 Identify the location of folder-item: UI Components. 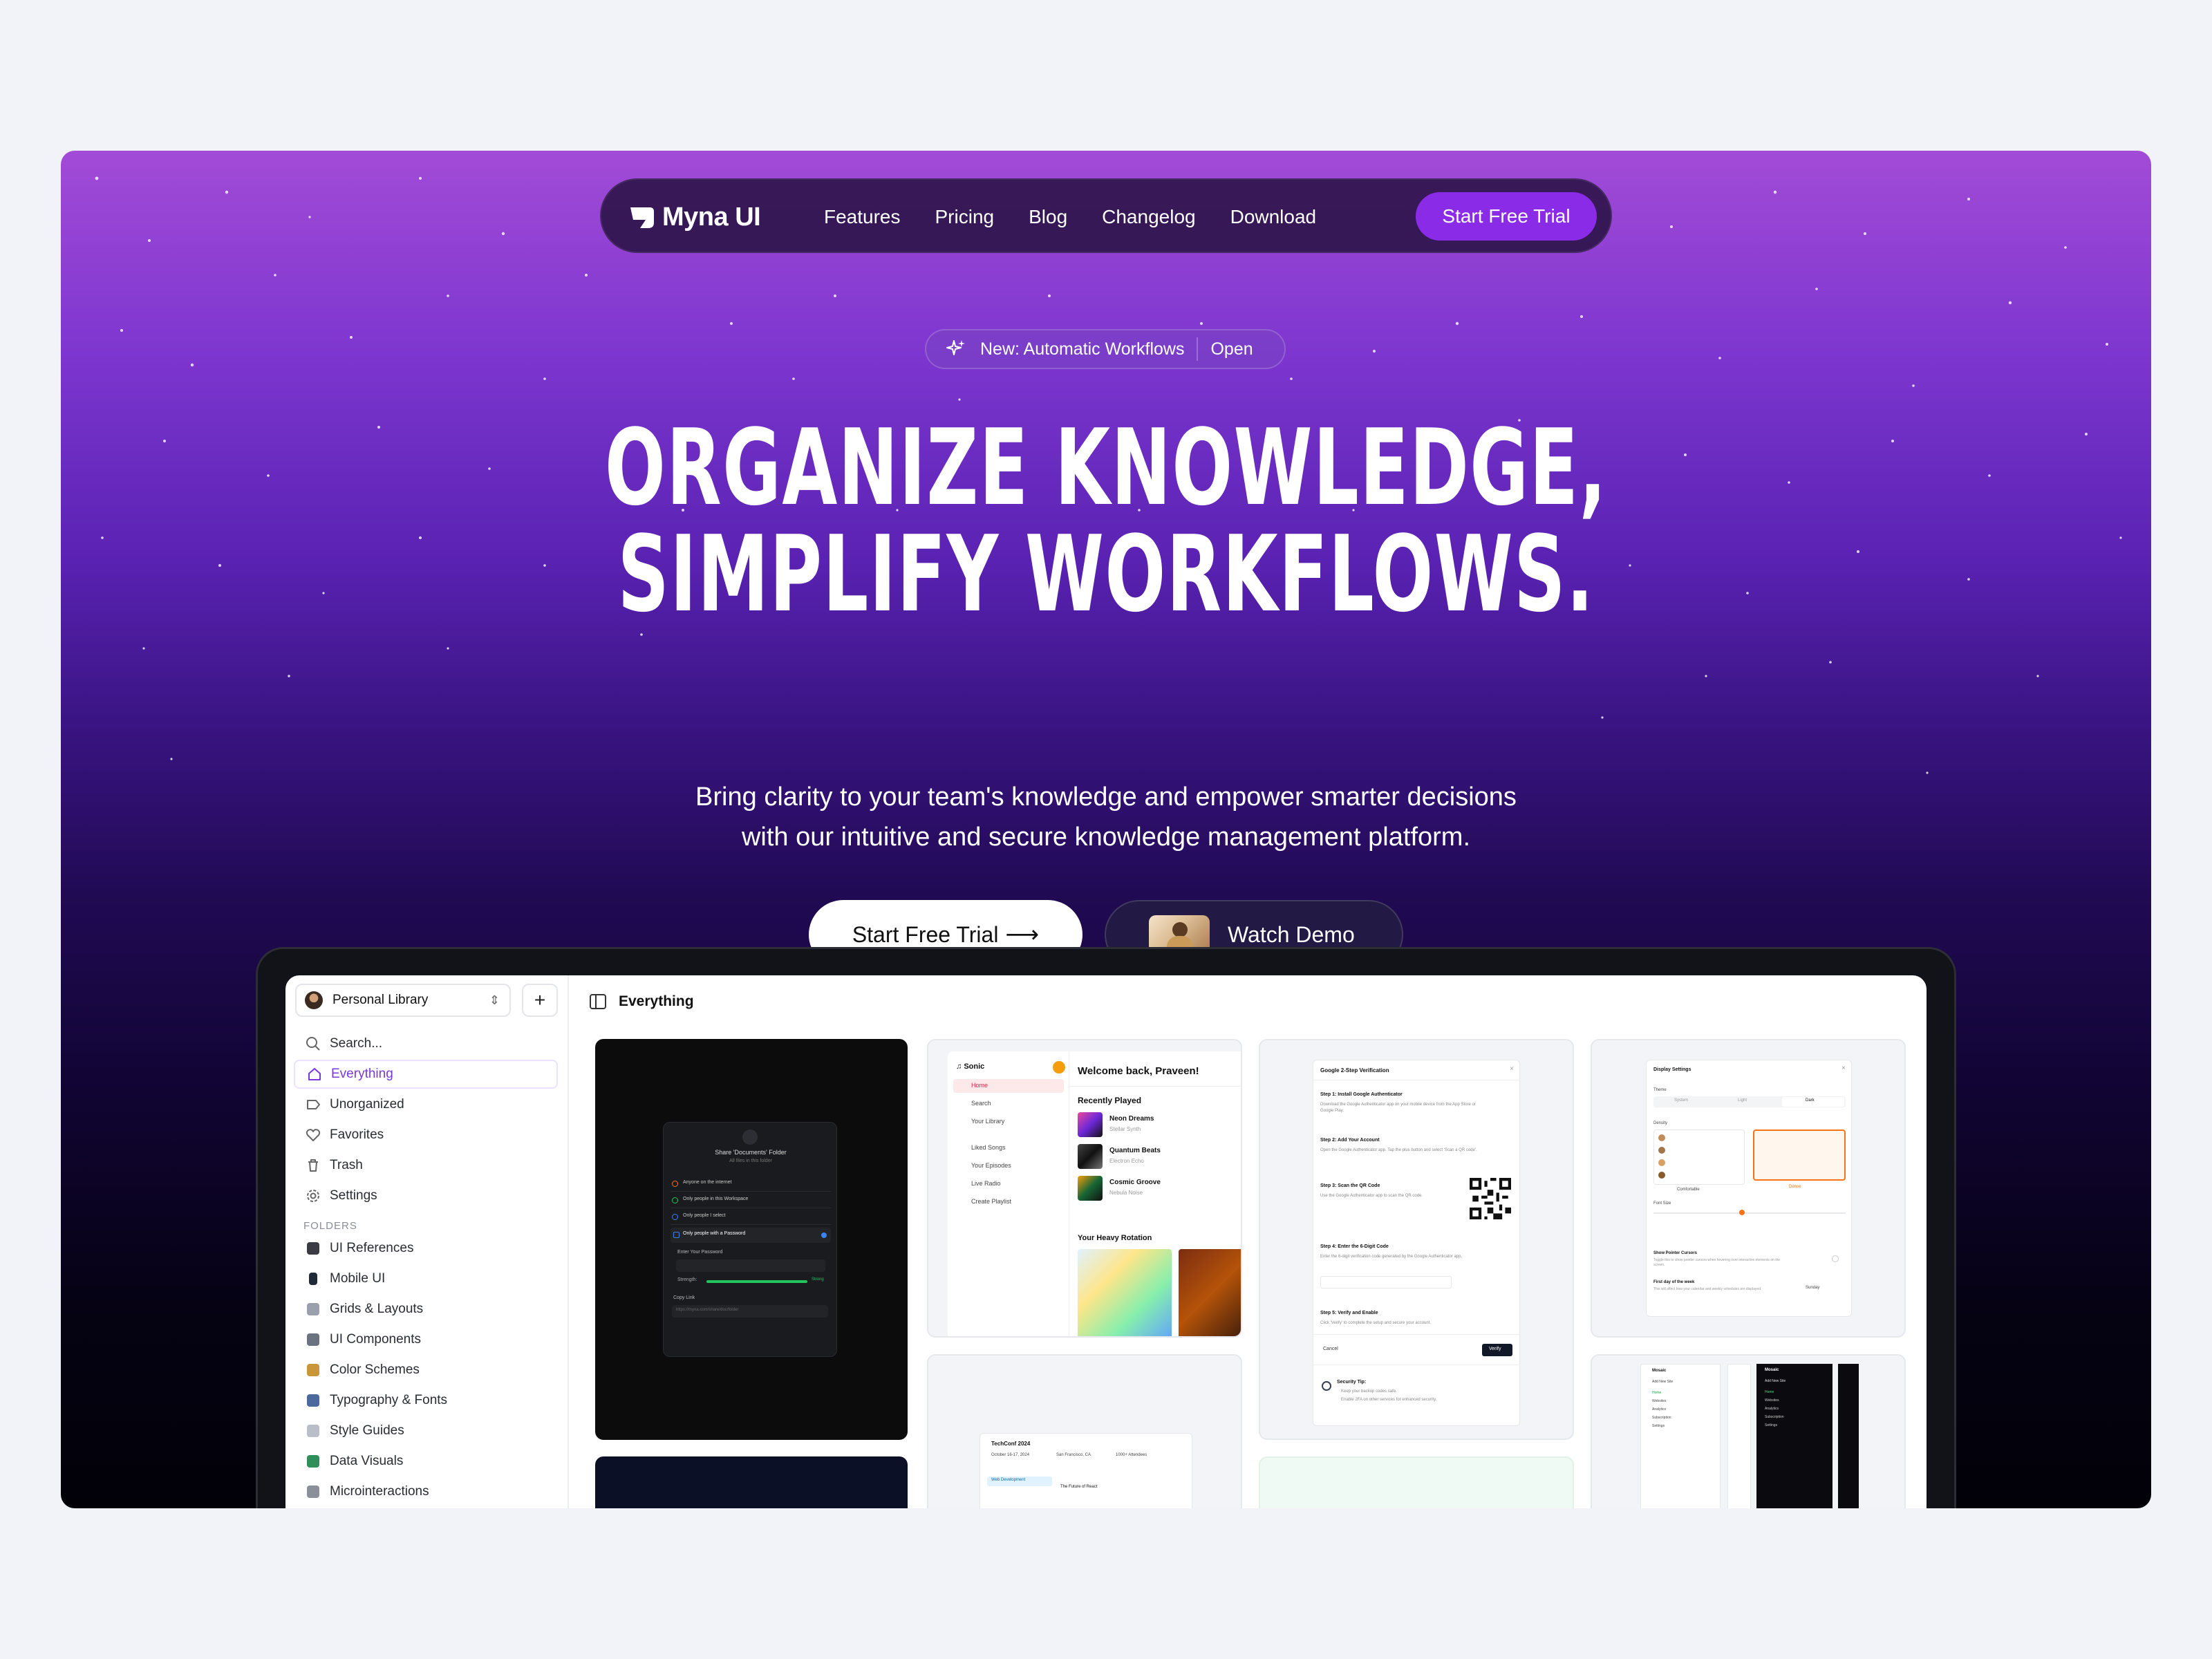
(426, 1339).